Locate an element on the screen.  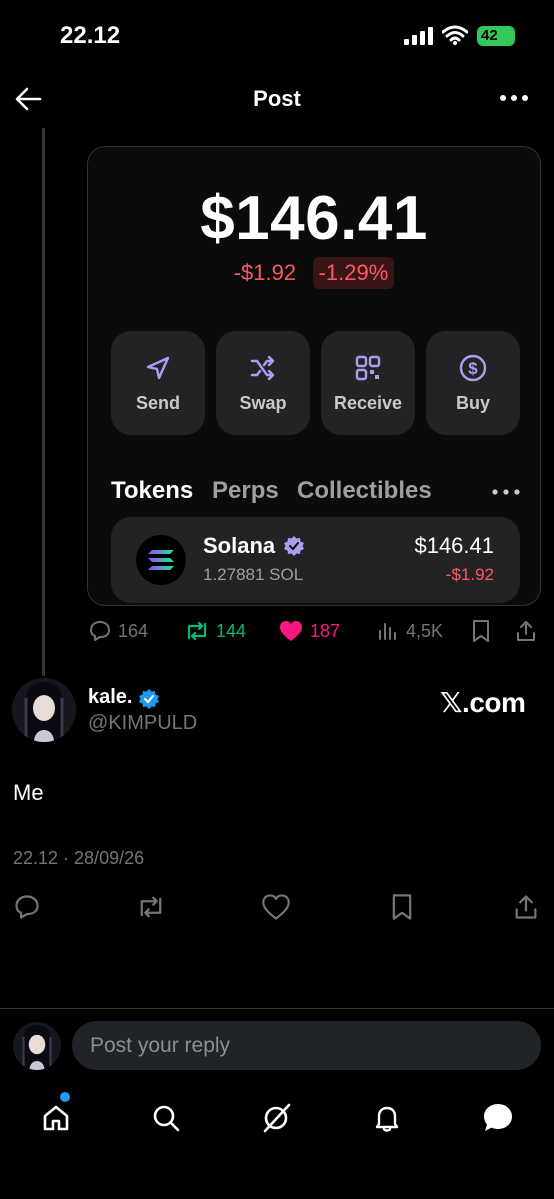
buy-label: Buy is located at coordinates (472, 403).